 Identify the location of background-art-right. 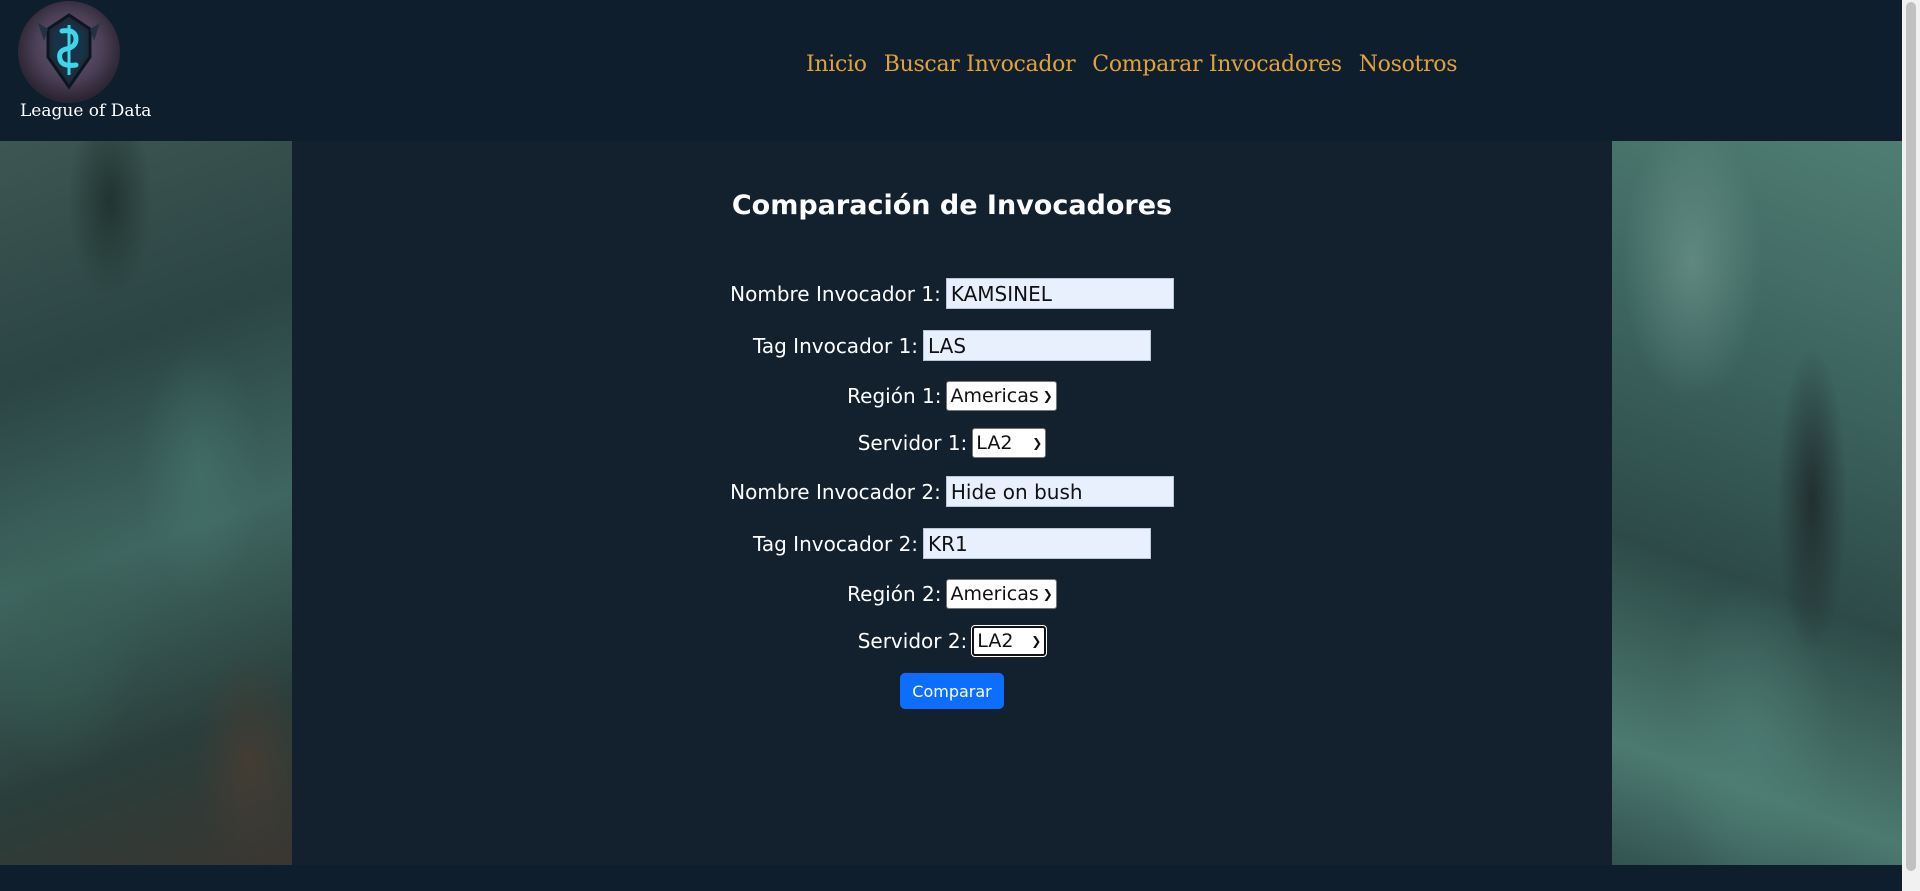
(1757, 503).